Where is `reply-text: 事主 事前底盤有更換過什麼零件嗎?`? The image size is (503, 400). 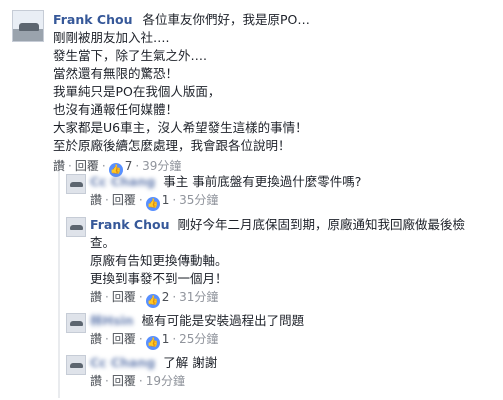 reply-text: 事主 事前底盤有更換過什麼零件嗎? is located at coordinates (262, 181).